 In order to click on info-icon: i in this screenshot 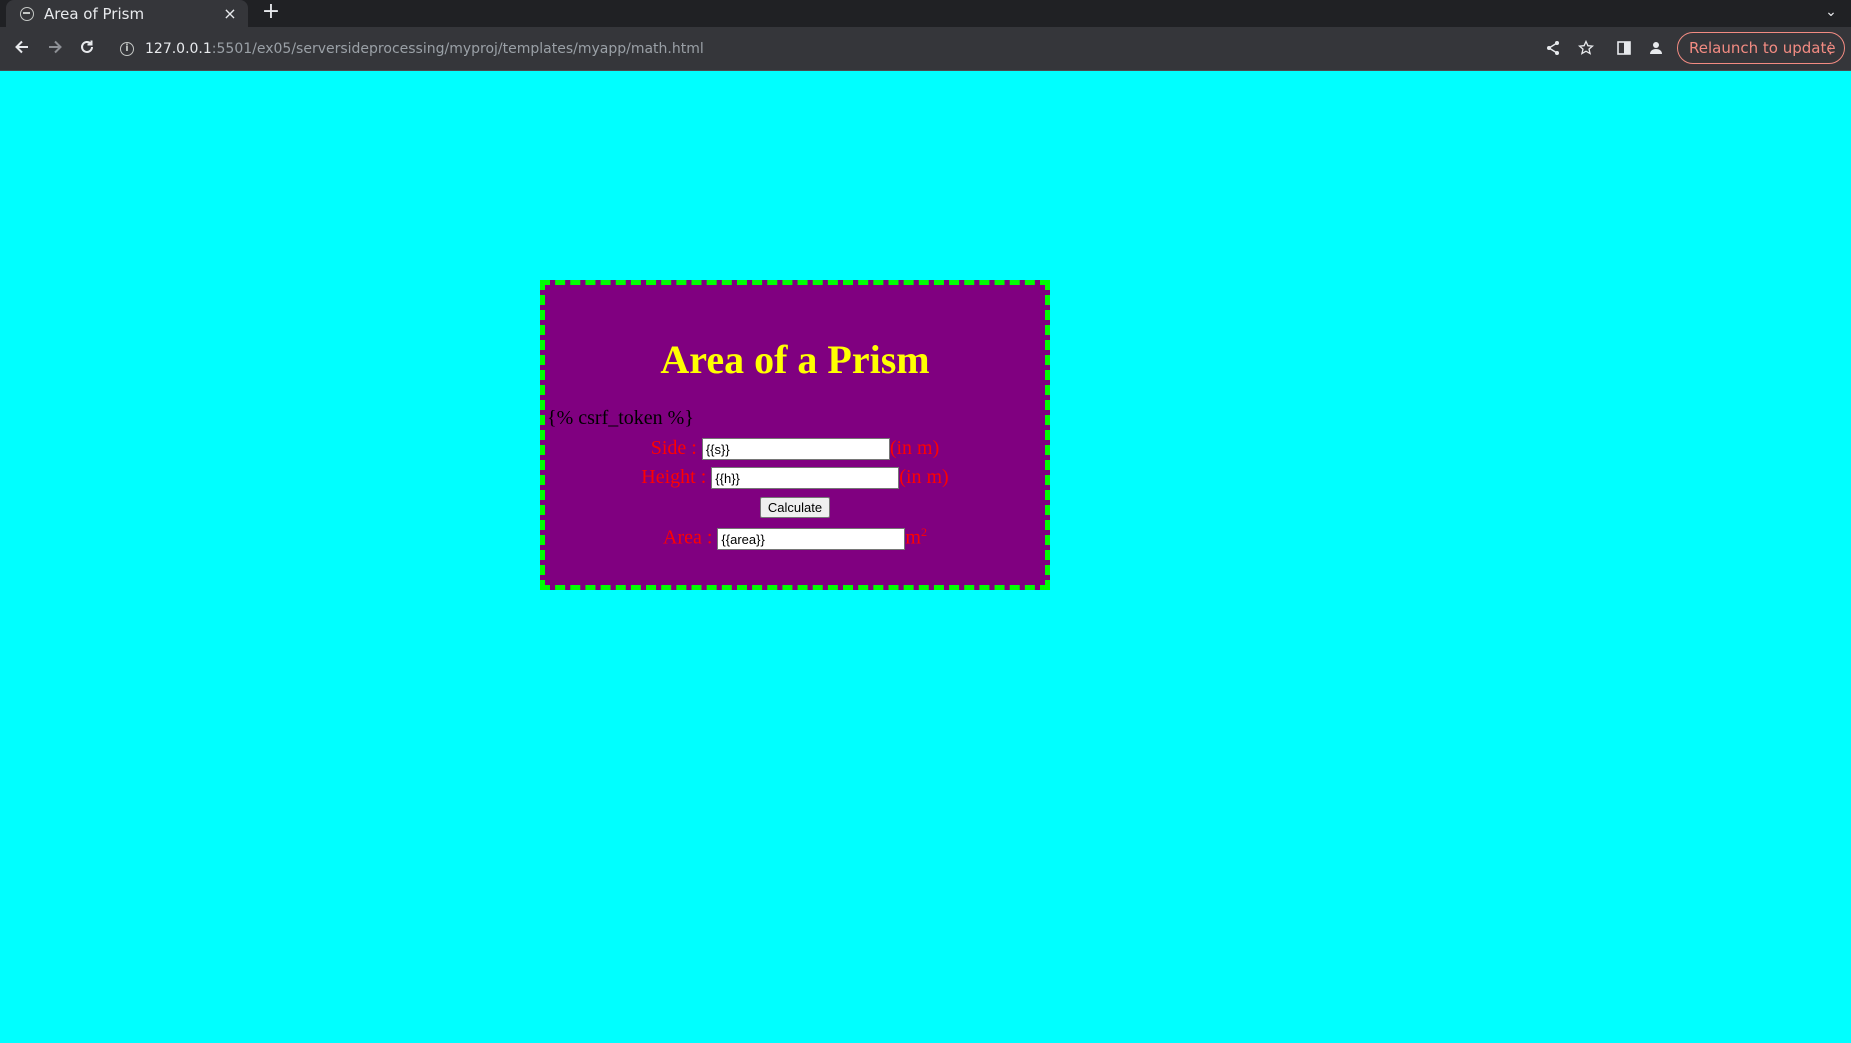, I will do `click(127, 49)`.